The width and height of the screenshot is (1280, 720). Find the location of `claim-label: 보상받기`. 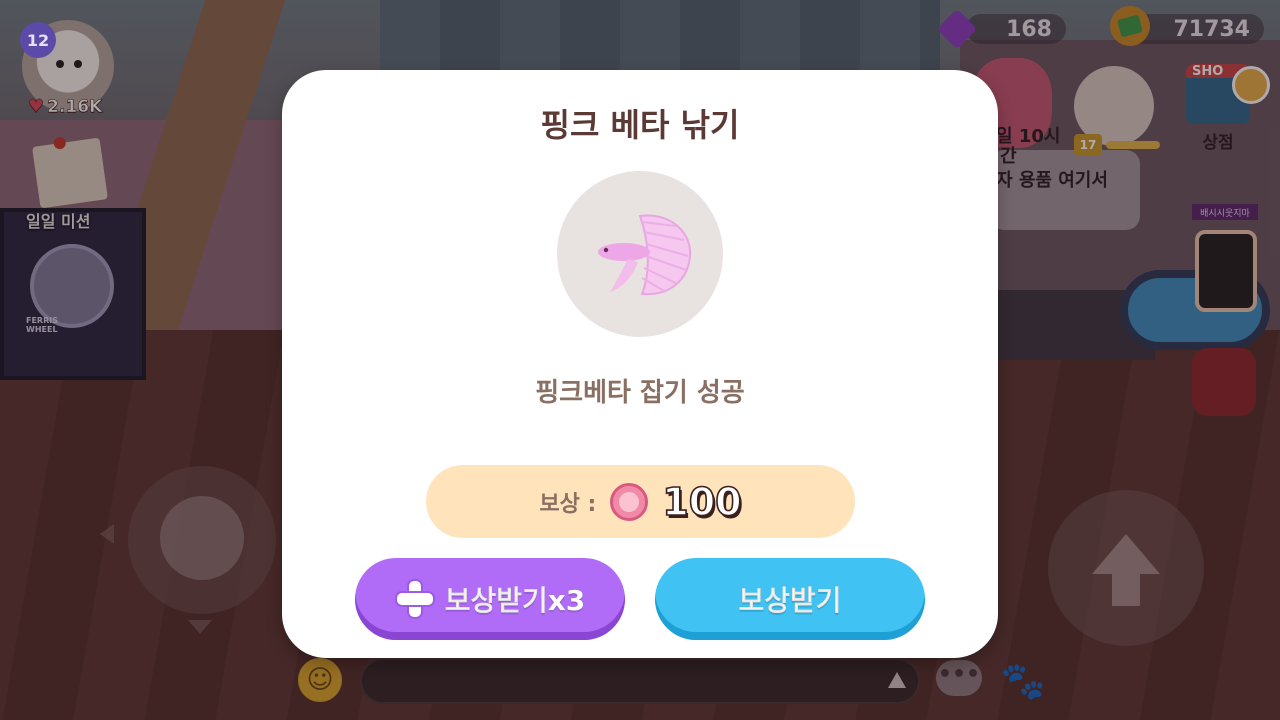

claim-label: 보상받기 is located at coordinates (790, 601).